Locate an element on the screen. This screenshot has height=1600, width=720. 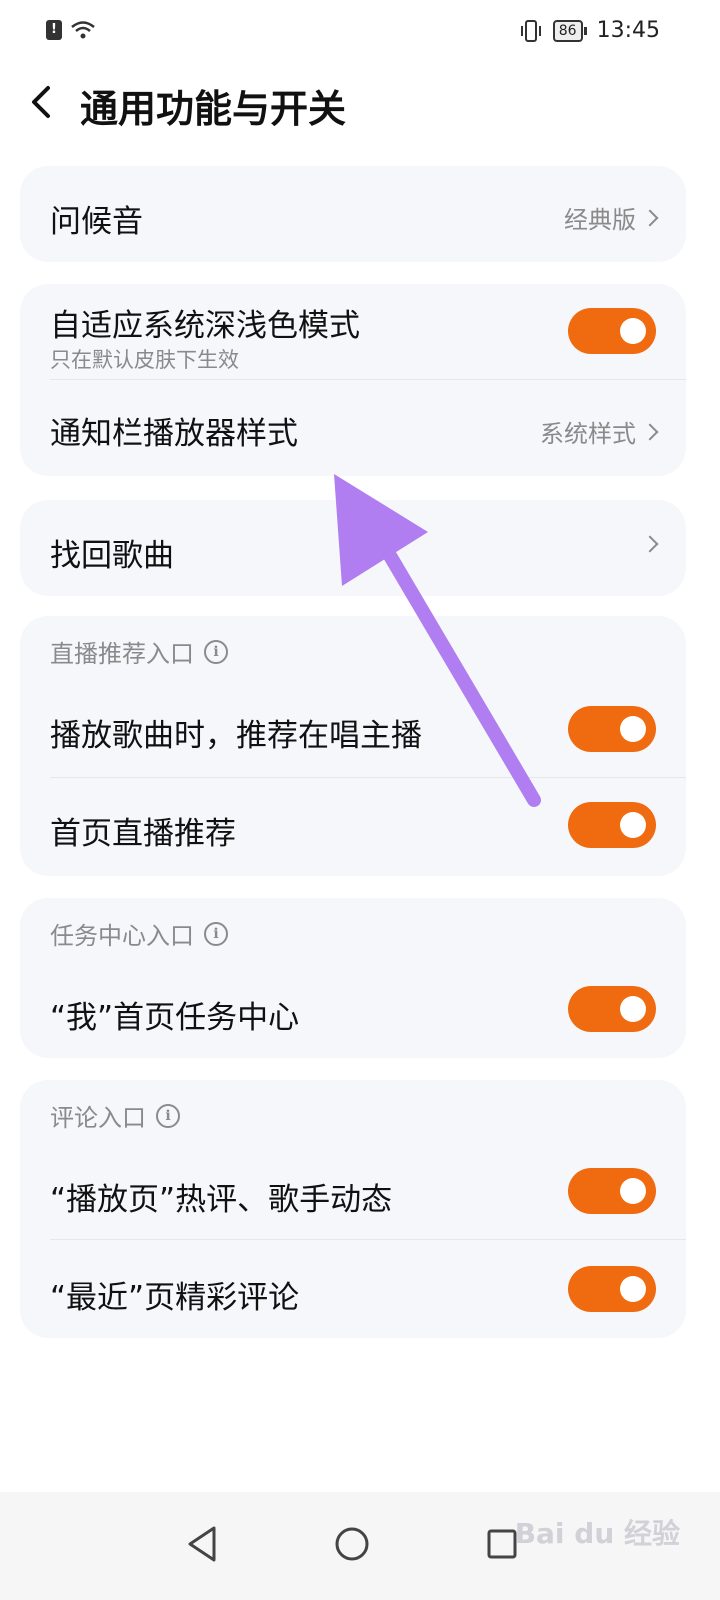
live-header-text: 直播推荐入口 is located at coordinates (122, 654).